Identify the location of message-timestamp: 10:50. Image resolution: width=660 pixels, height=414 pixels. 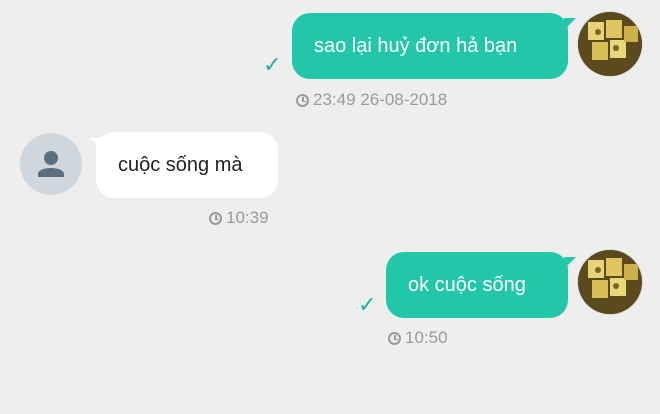
(418, 338).